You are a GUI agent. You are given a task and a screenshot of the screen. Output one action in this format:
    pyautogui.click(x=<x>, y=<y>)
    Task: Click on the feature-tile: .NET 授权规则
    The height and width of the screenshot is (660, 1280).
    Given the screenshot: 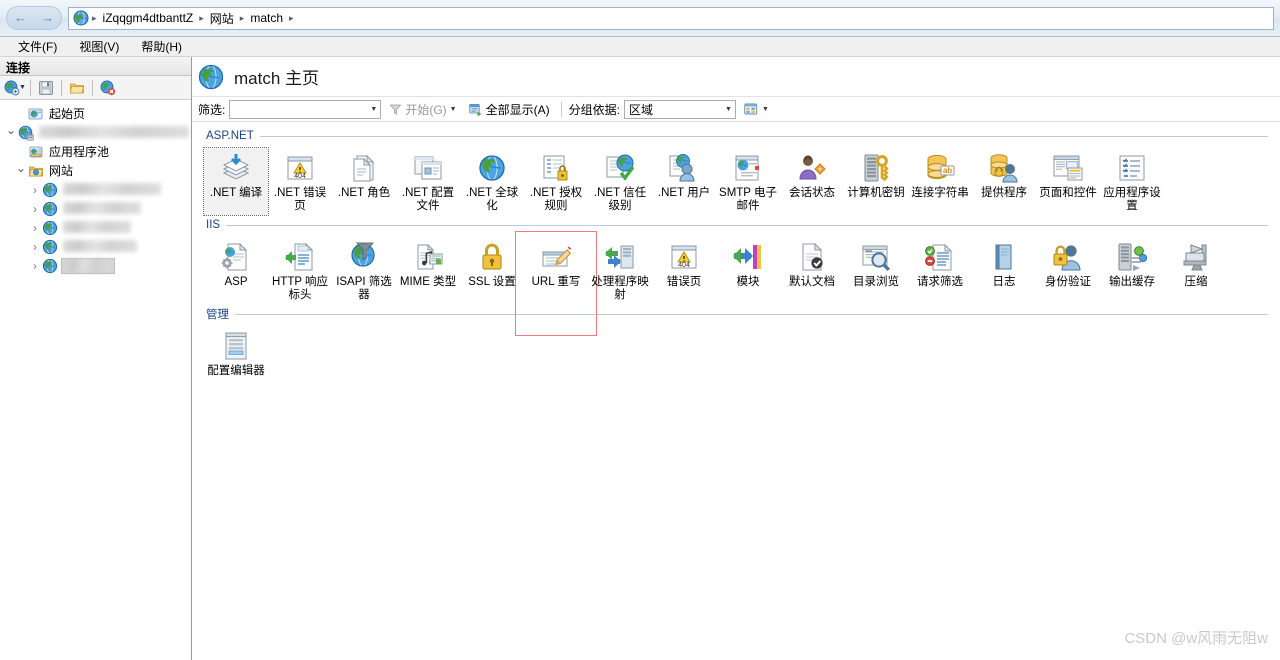 What is the action you would take?
    pyautogui.click(x=556, y=181)
    